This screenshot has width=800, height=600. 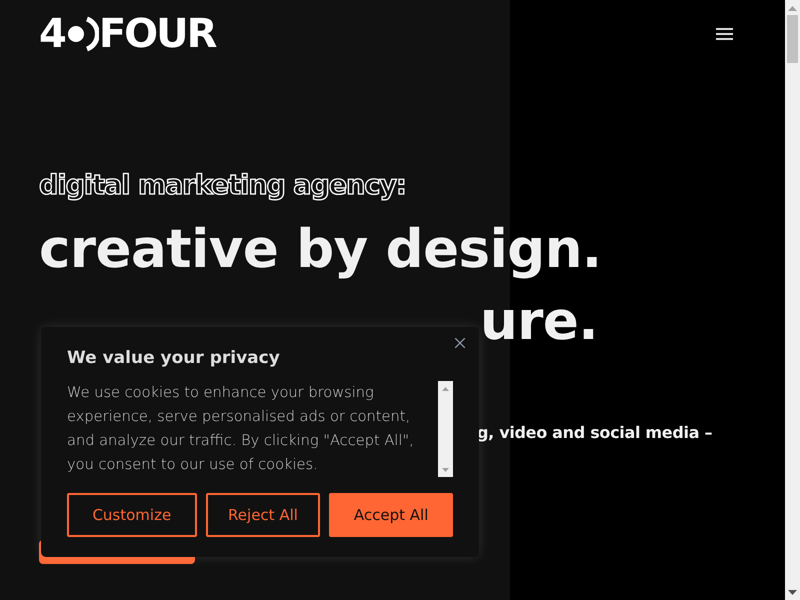 What do you see at coordinates (724, 34) in the screenshot?
I see `menu-icon` at bounding box center [724, 34].